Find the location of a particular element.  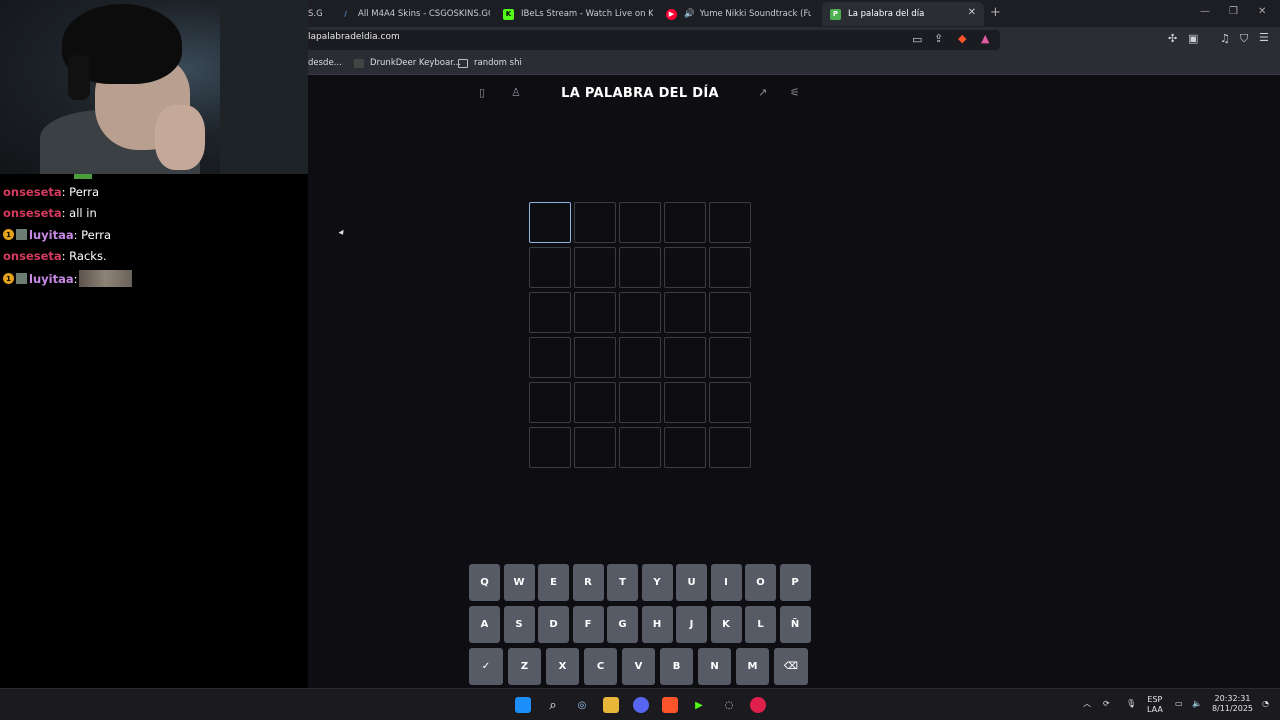

key-v: V is located at coordinates (638, 666).